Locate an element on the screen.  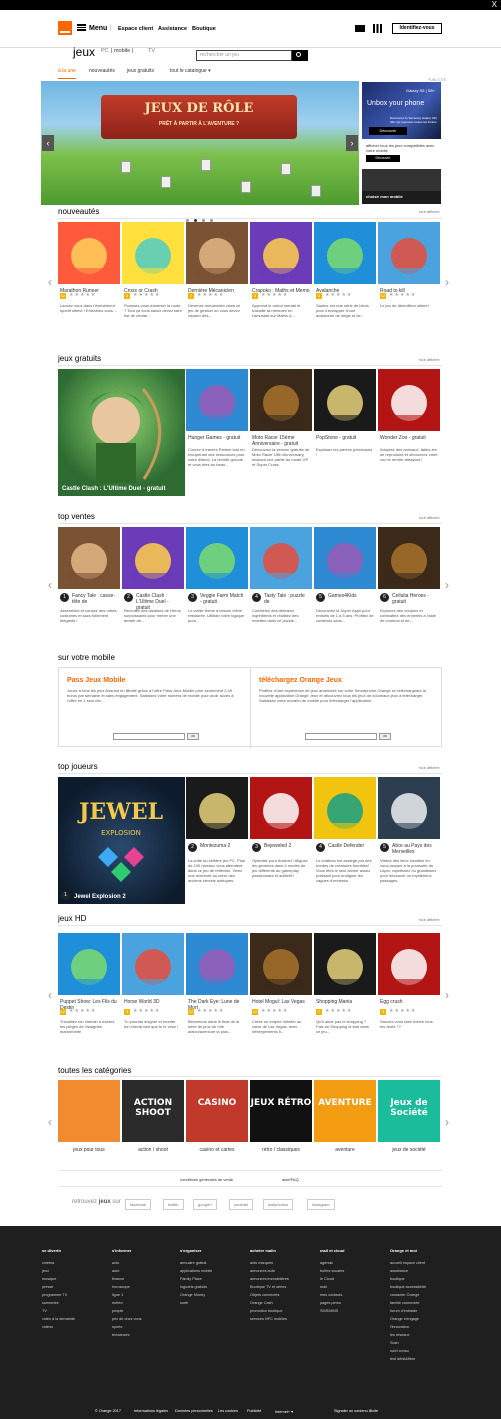
footer-link: météo is located at coordinates (127, 1303).